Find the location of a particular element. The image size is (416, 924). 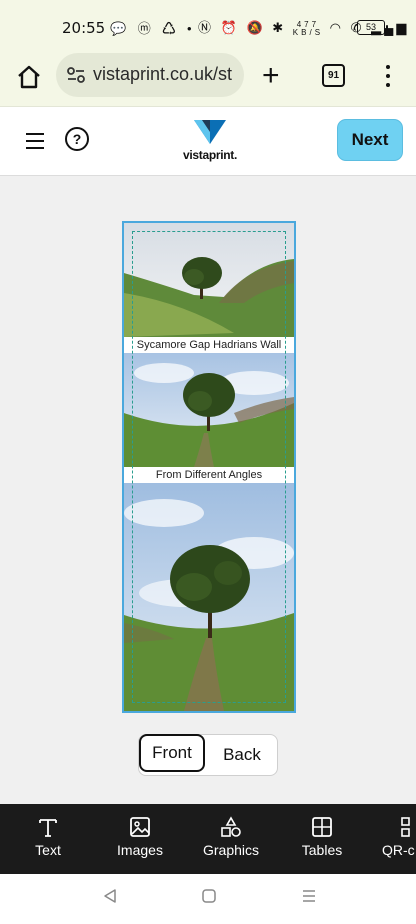

network-speed: 477 KB/S is located at coordinates (308, 28).